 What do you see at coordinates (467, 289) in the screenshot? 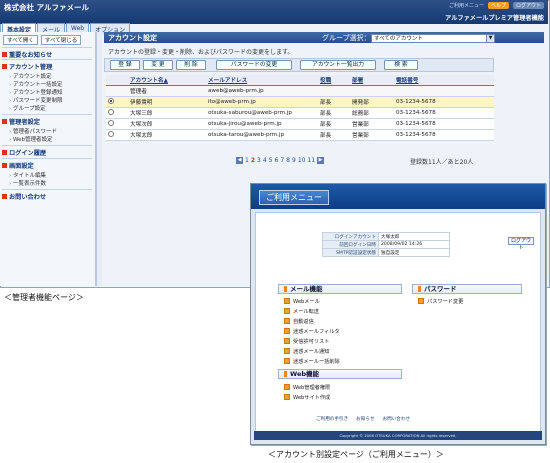
I see `password-section-heading: パスワード` at bounding box center [467, 289].